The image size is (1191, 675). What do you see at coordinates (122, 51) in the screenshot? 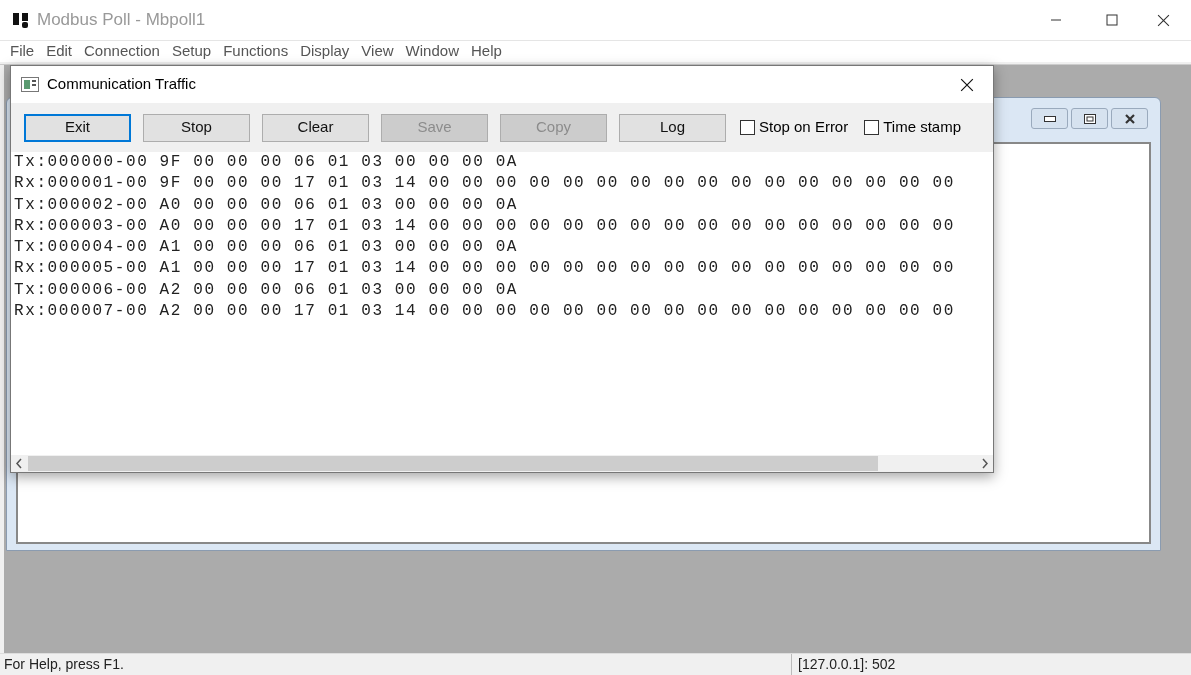
I see `menu-item: Connection` at bounding box center [122, 51].